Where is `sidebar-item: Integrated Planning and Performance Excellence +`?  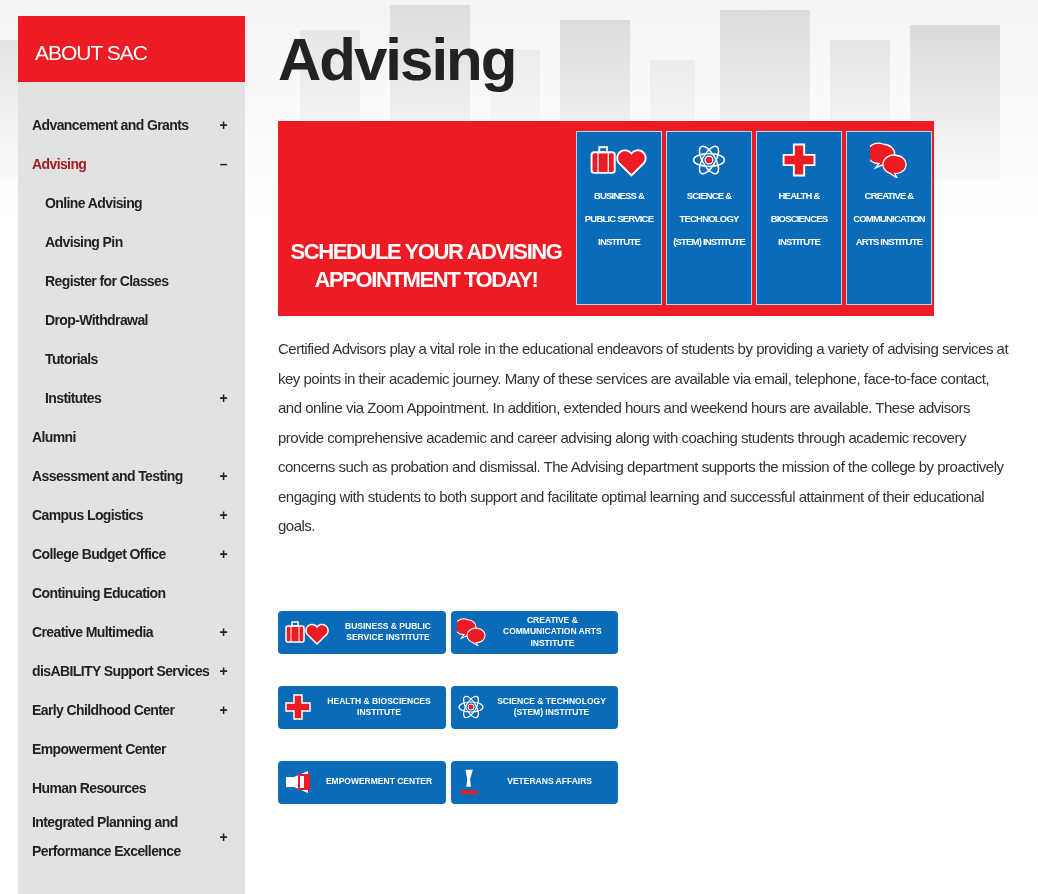
sidebar-item: Integrated Planning and Performance Excellence + is located at coordinates (131, 837).